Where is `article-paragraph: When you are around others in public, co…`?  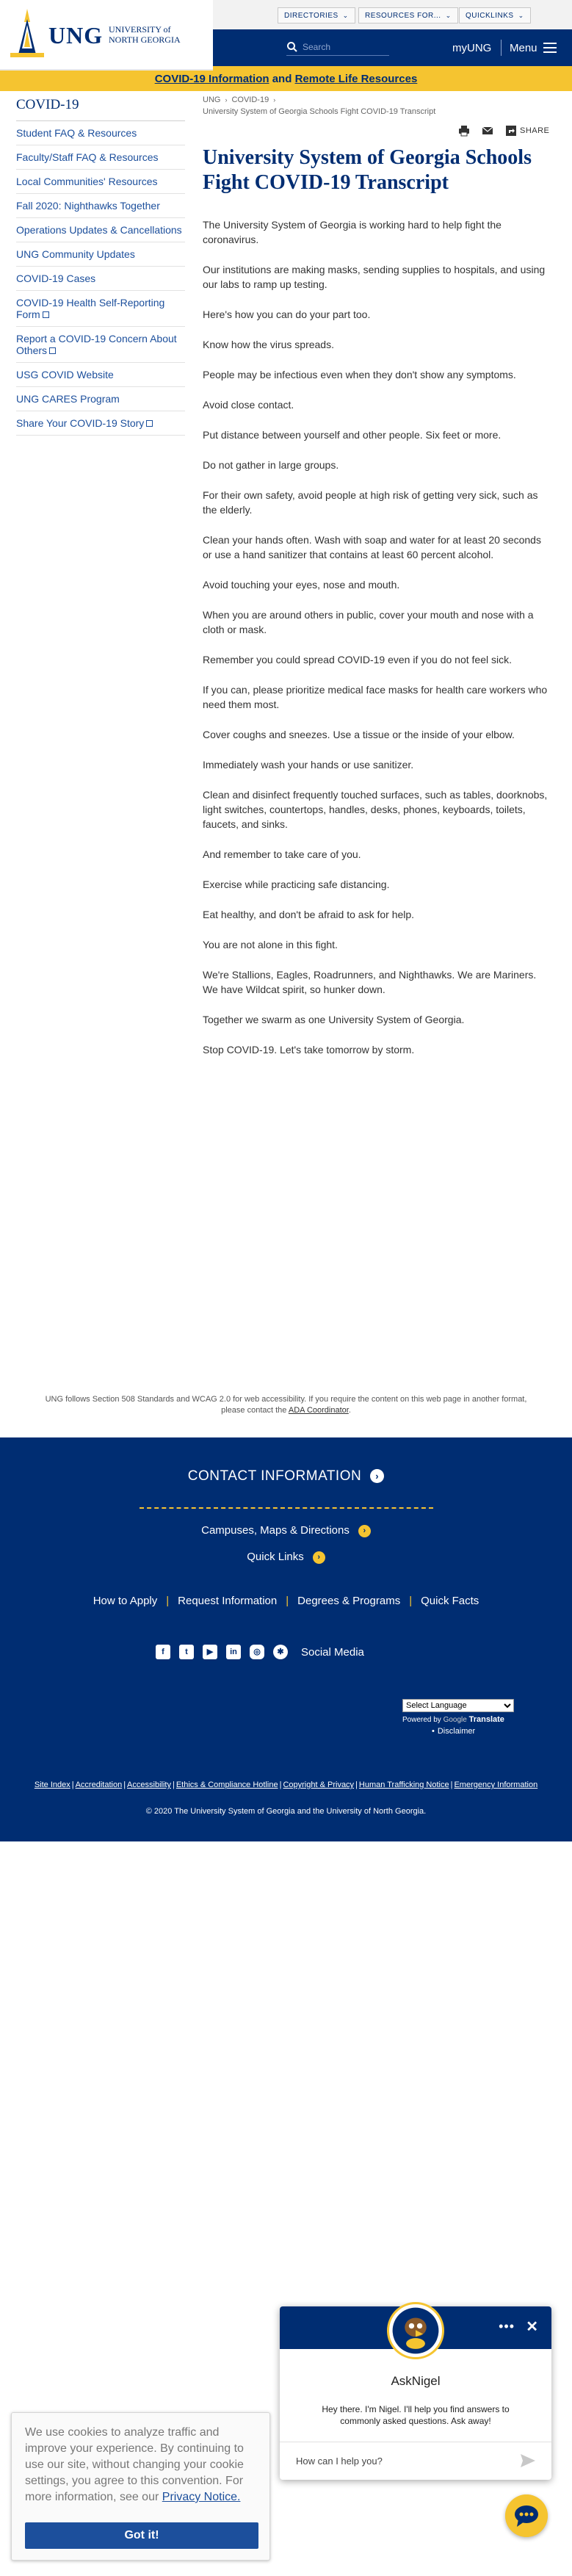
article-paragraph: When you are around others in public, co… is located at coordinates (368, 622).